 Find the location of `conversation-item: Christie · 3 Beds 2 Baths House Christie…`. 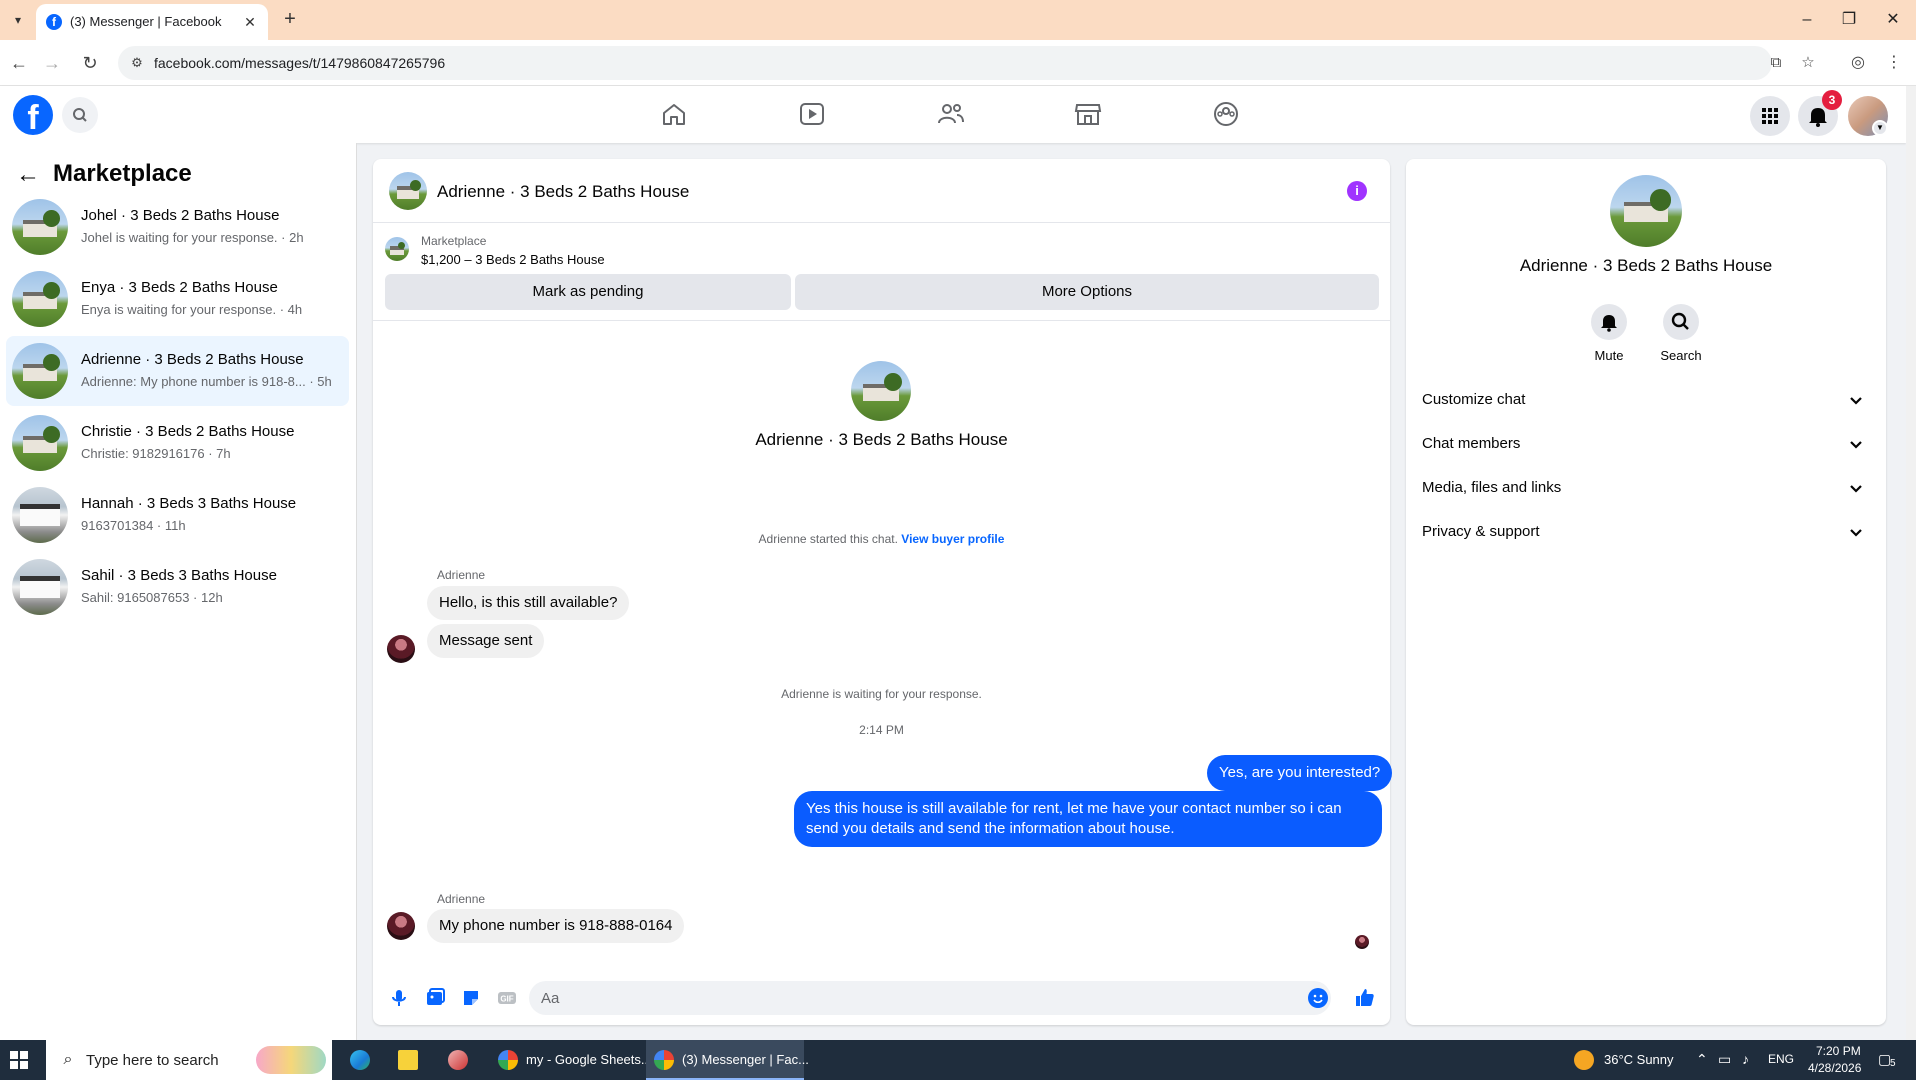

conversation-item: Christie · 3 Beds 2 Baths House Christie… is located at coordinates (177, 443).